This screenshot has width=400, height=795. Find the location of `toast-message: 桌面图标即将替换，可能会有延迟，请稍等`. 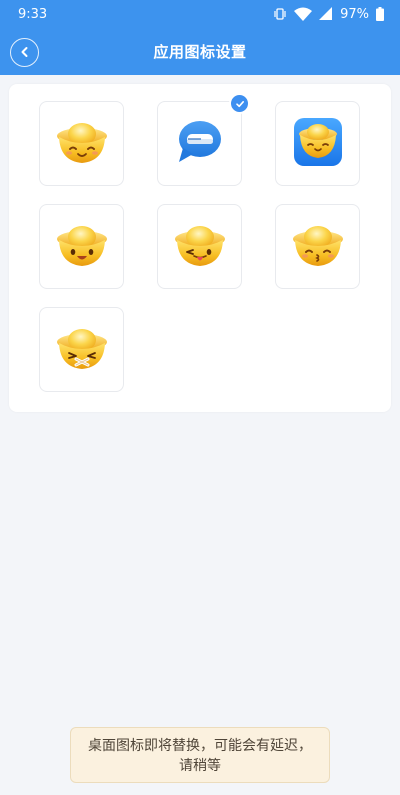

toast-message: 桌面图标即将替换，可能会有延迟，请稍等 is located at coordinates (200, 756).